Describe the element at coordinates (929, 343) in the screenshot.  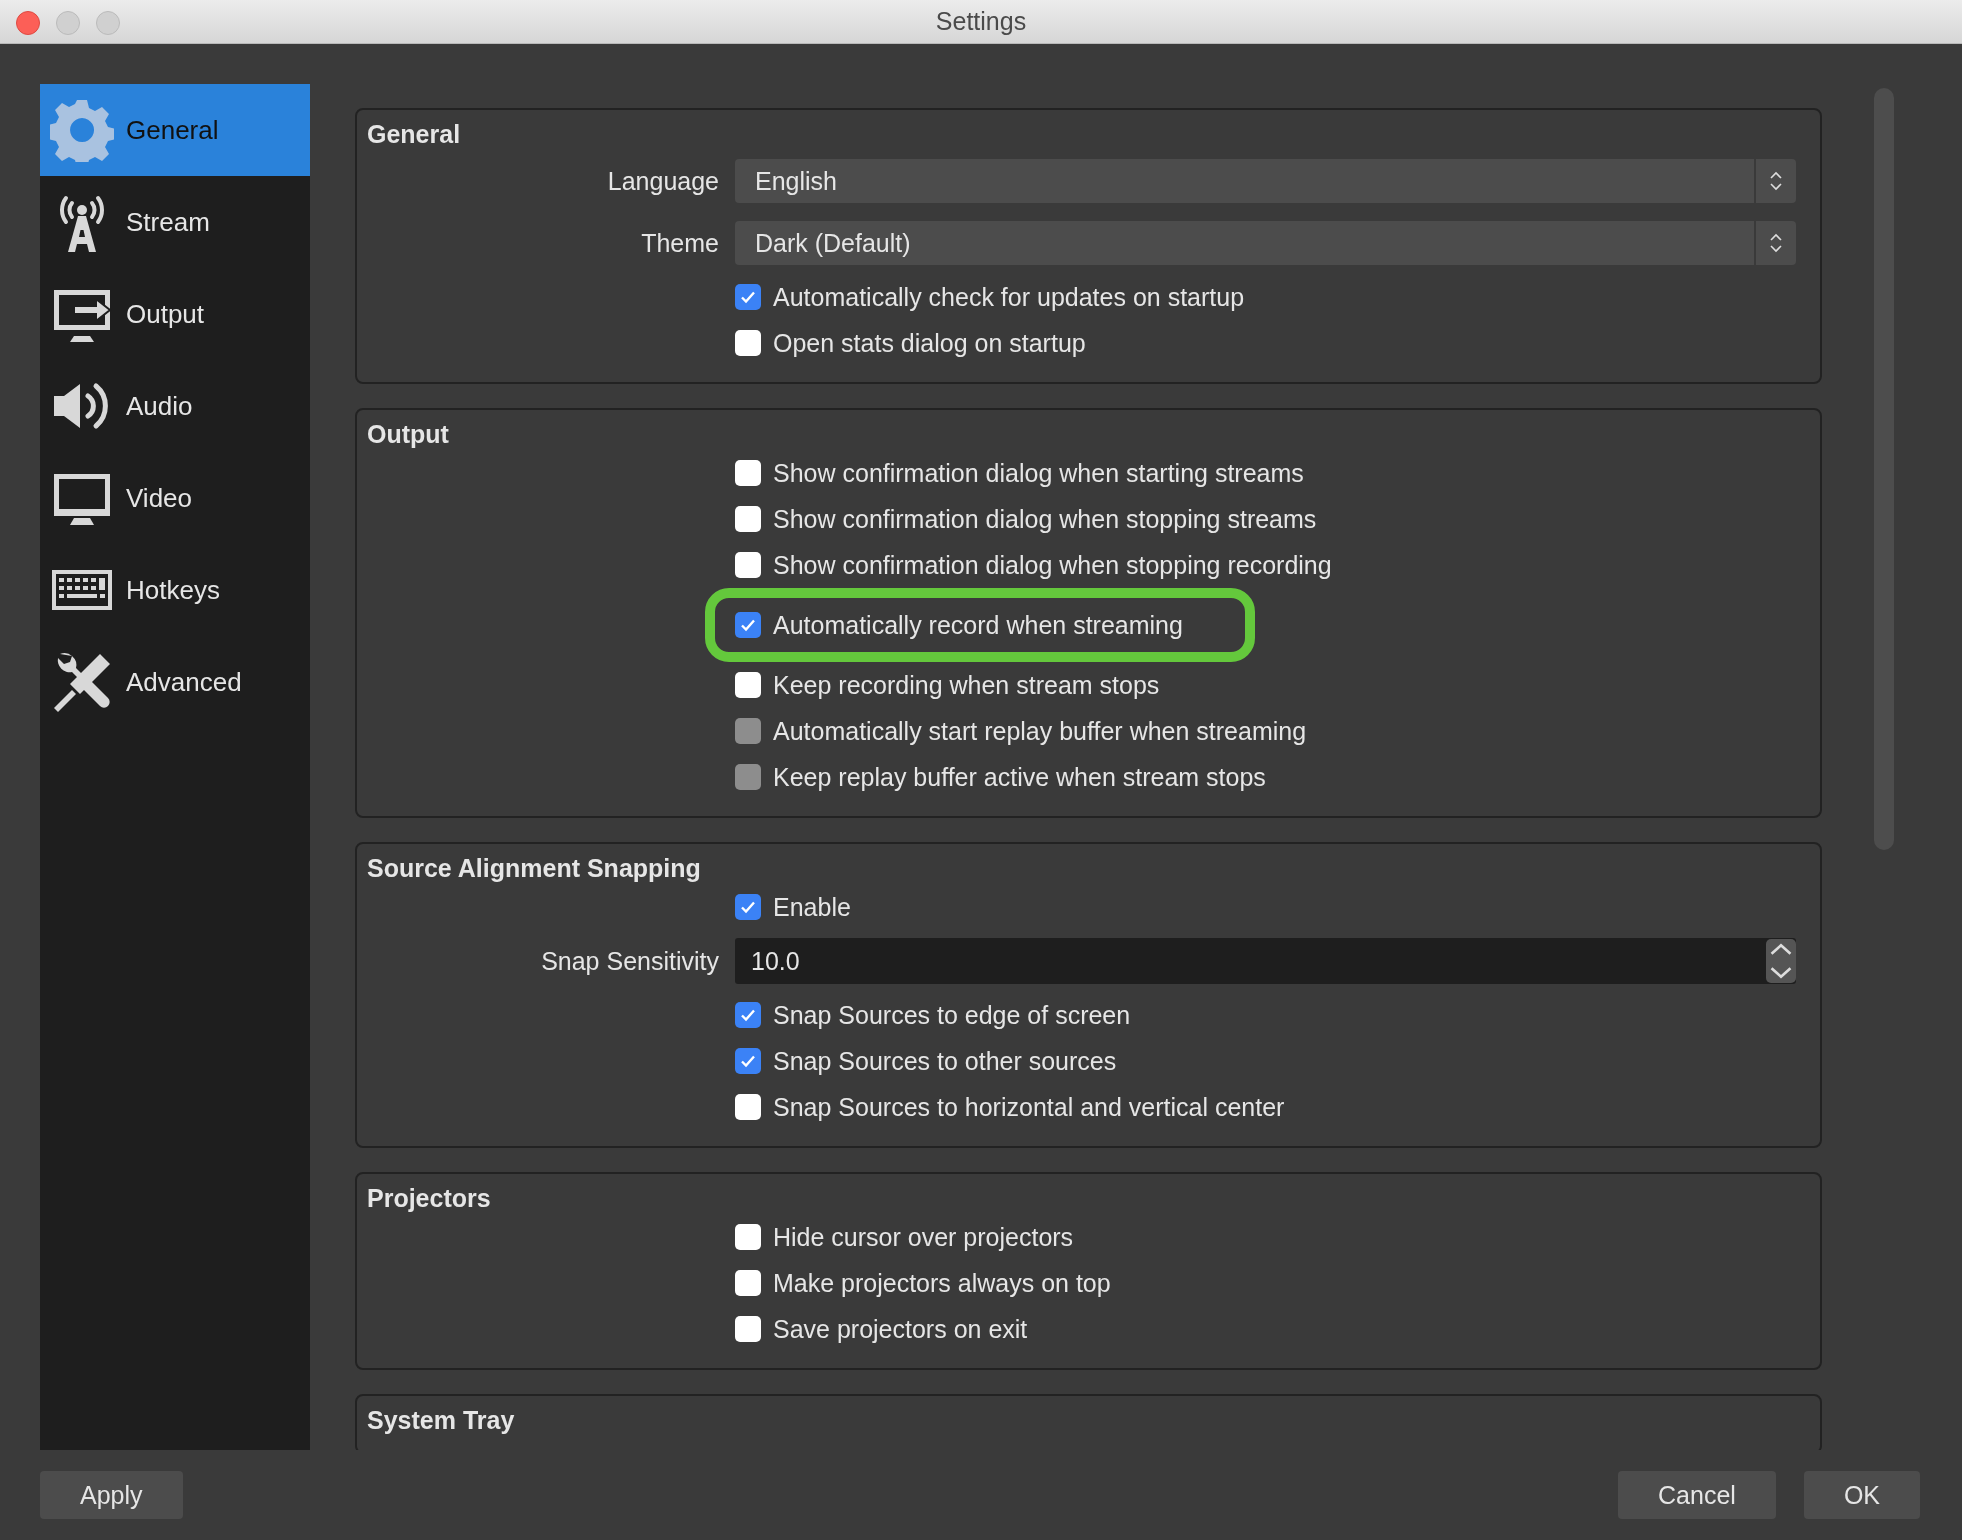
I see `checkbox-label: Open stats dialog on startup` at that location.